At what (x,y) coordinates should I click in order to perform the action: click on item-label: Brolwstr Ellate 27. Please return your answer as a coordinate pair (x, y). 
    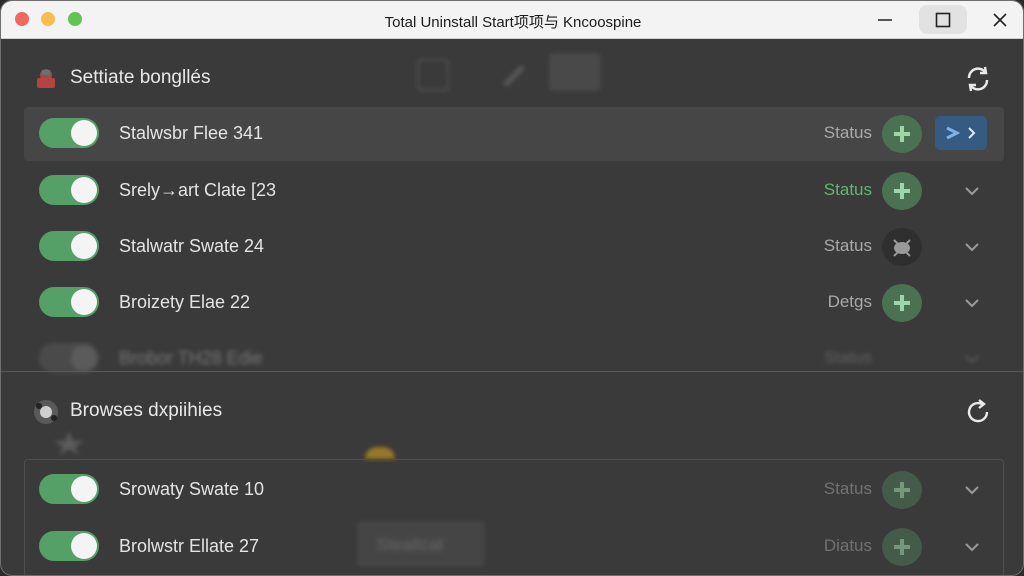
    Looking at the image, I should click on (189, 546).